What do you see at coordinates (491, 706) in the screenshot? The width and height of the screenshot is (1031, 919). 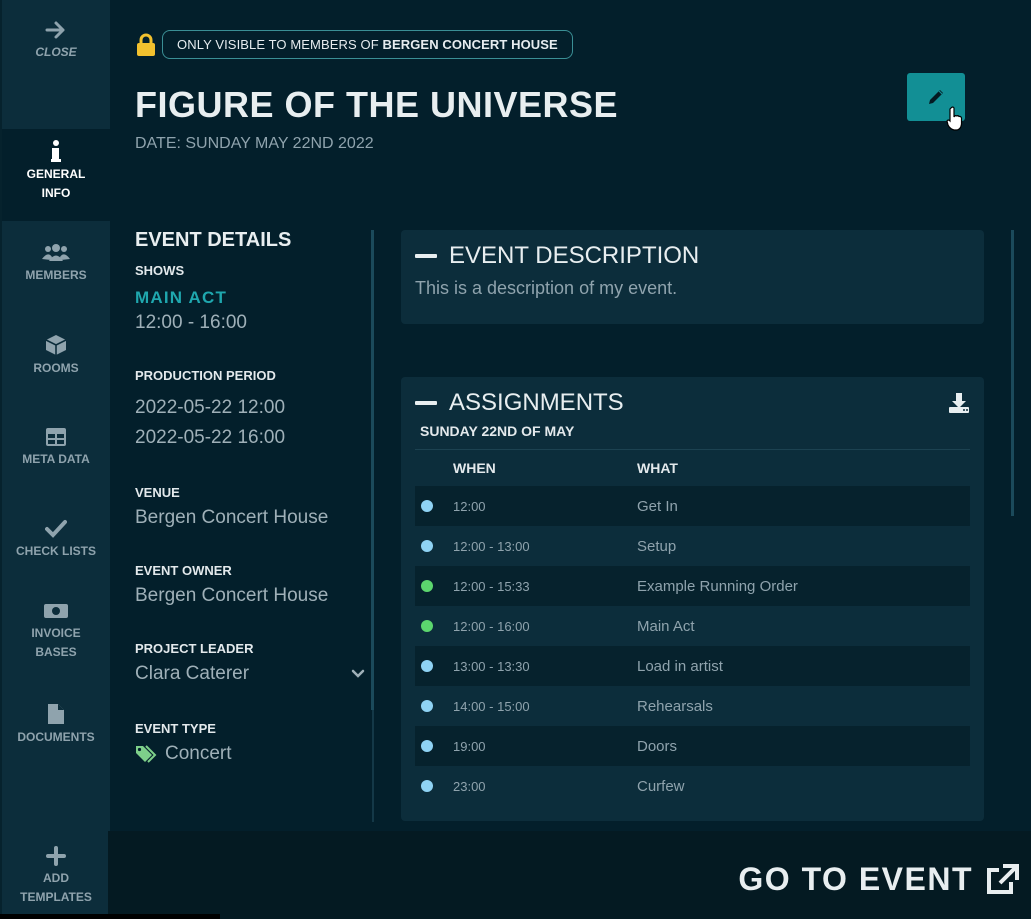 I see `assignment-when: 14:00 - 15:00` at bounding box center [491, 706].